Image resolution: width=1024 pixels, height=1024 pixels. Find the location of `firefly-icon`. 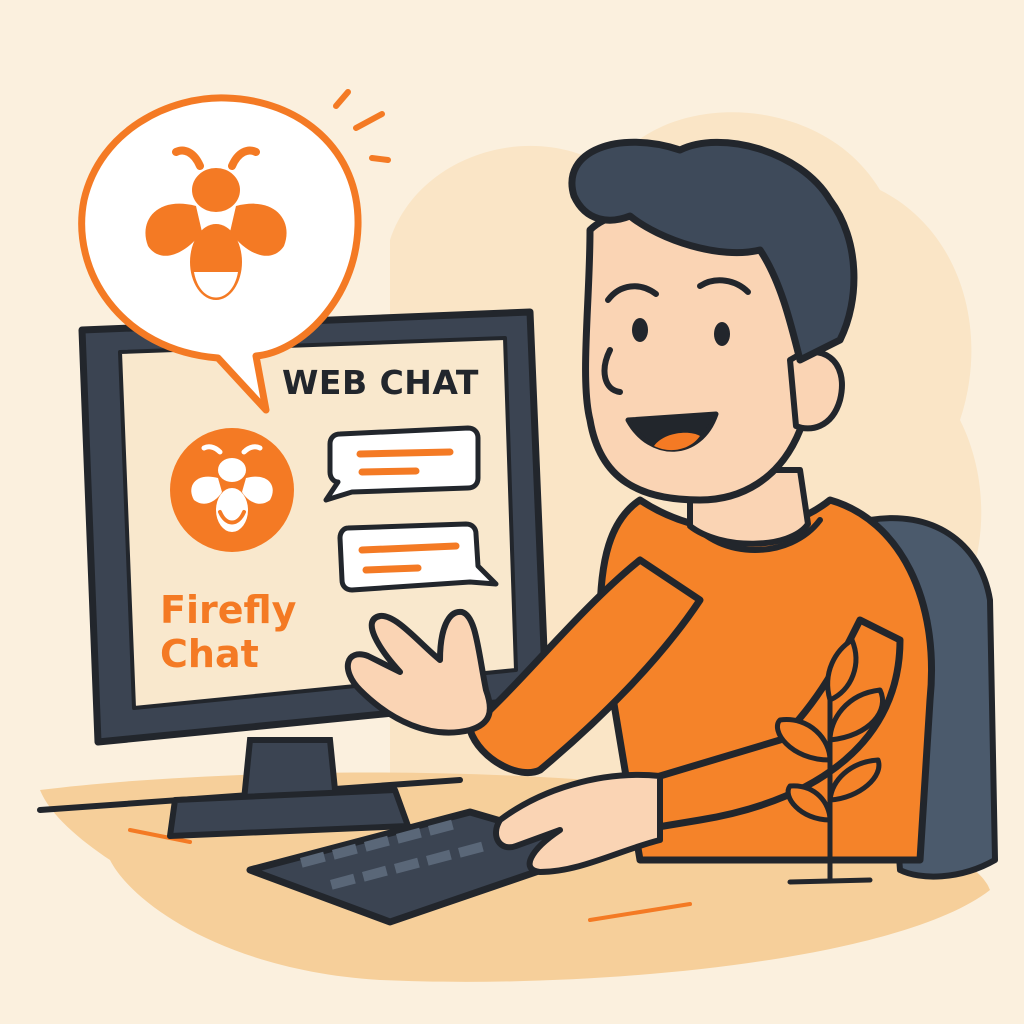

firefly-icon is located at coordinates (232, 490).